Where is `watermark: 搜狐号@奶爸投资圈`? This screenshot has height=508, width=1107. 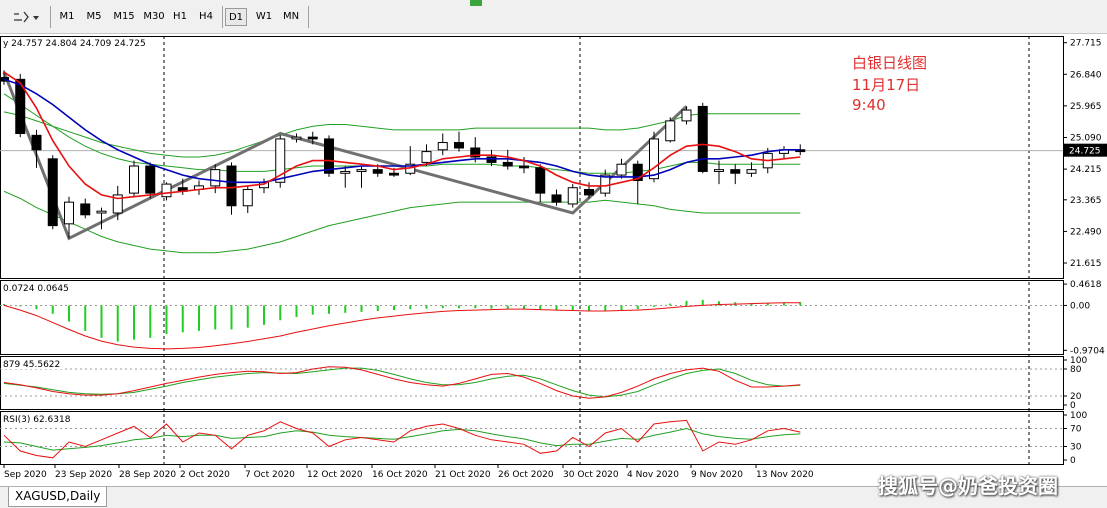
watermark: 搜狐号@奶爸投资圈 is located at coordinates (968, 486).